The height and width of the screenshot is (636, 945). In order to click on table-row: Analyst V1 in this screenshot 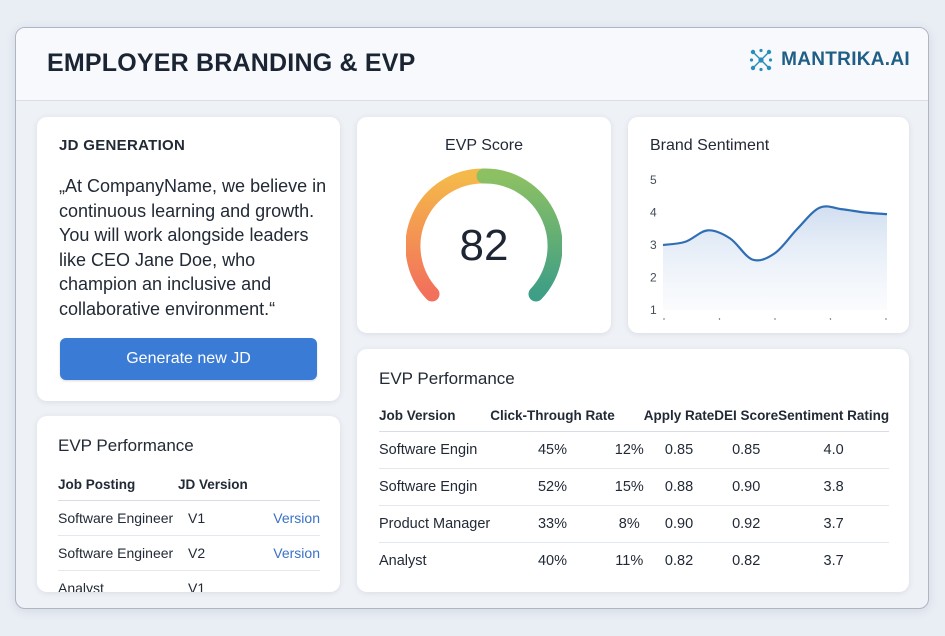, I will do `click(189, 581)`.